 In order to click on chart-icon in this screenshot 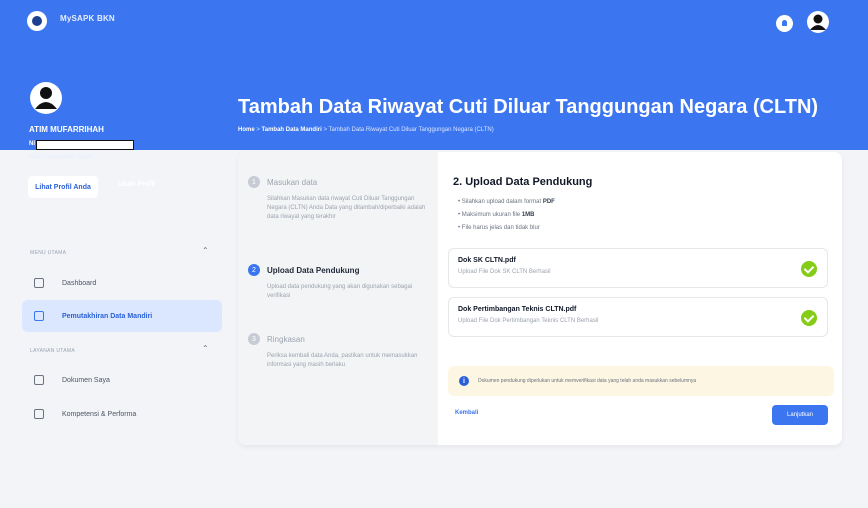, I will do `click(39, 414)`.